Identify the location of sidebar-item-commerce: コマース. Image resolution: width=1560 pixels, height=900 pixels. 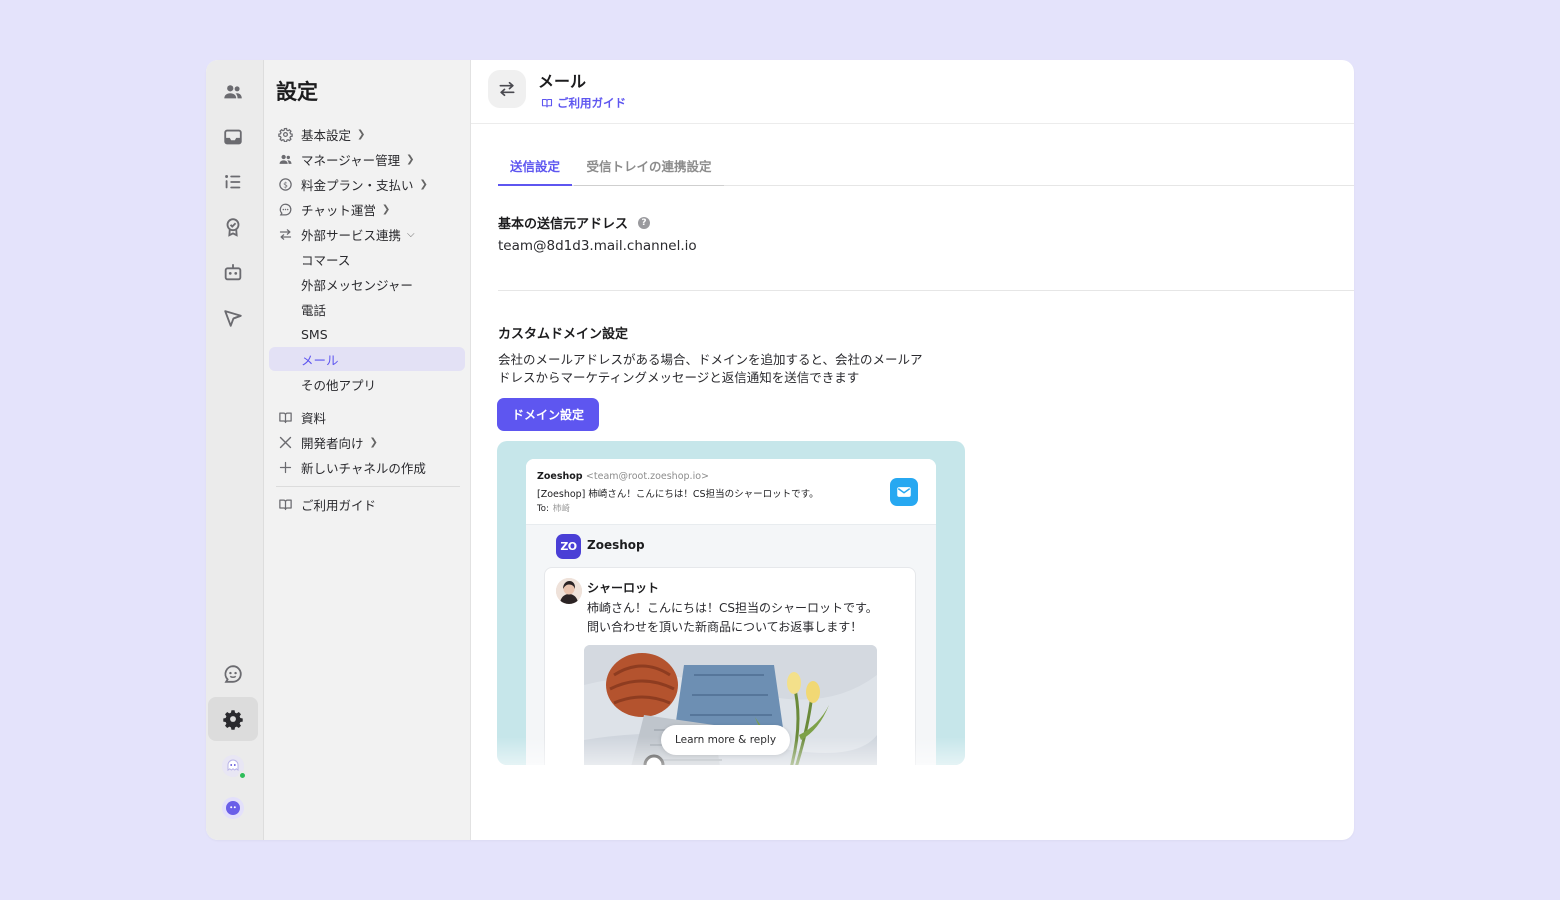
(367, 259).